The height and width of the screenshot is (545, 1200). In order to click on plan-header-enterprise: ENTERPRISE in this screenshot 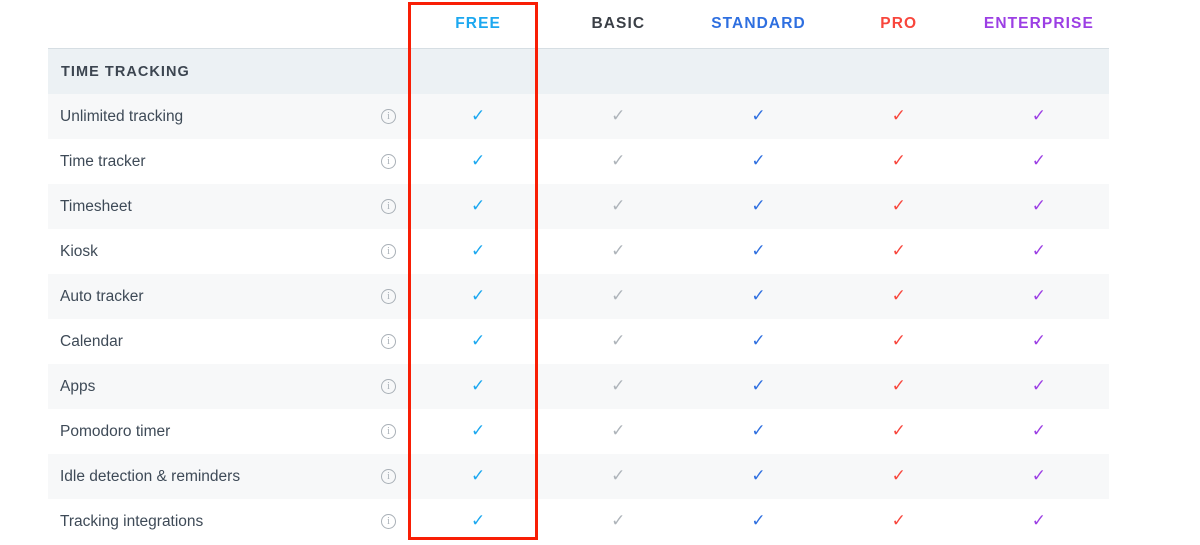, I will do `click(1039, 24)`.